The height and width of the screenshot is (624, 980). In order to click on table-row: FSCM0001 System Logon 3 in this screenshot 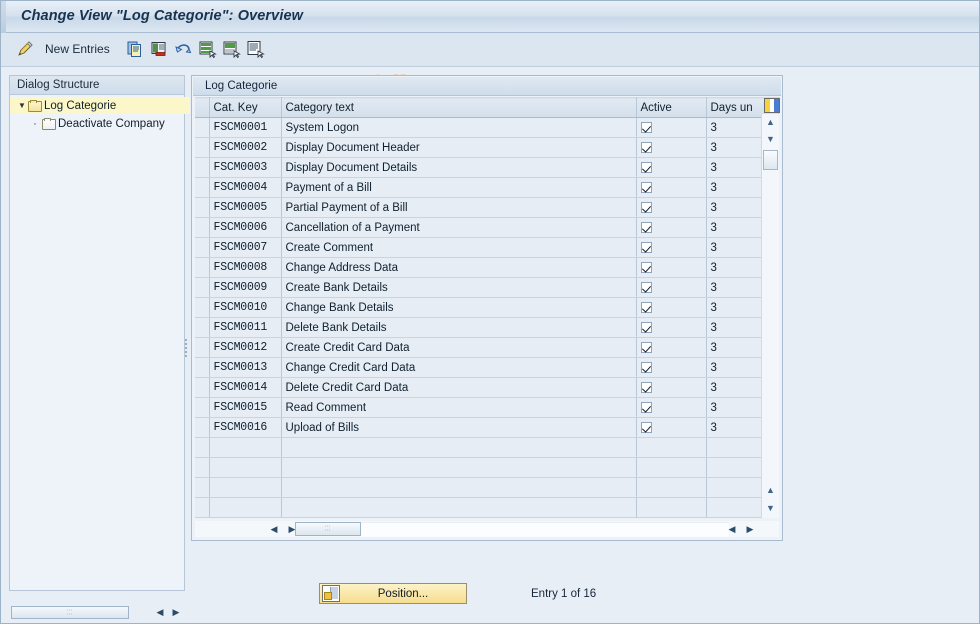, I will do `click(487, 127)`.